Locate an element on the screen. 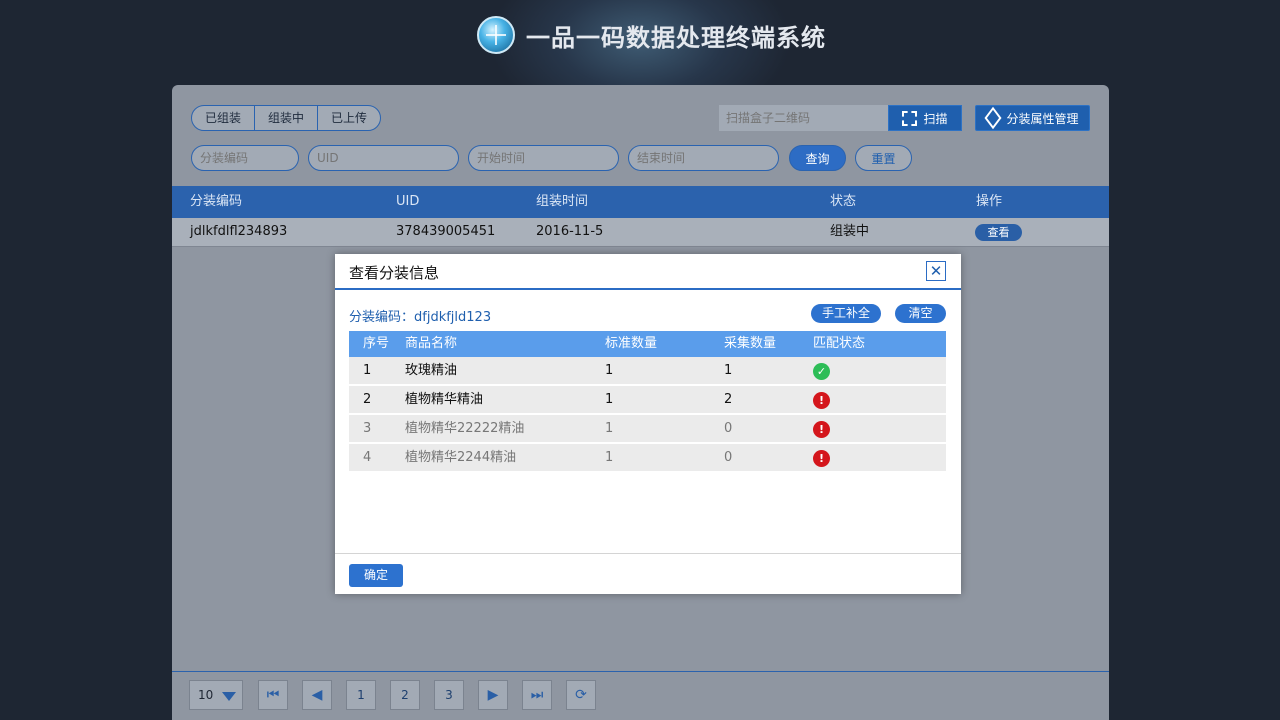 This screenshot has height=720, width=1280. dialog-table-header: 序号 商品名称 标准数量 采集数量 匹配状态 is located at coordinates (647, 344).